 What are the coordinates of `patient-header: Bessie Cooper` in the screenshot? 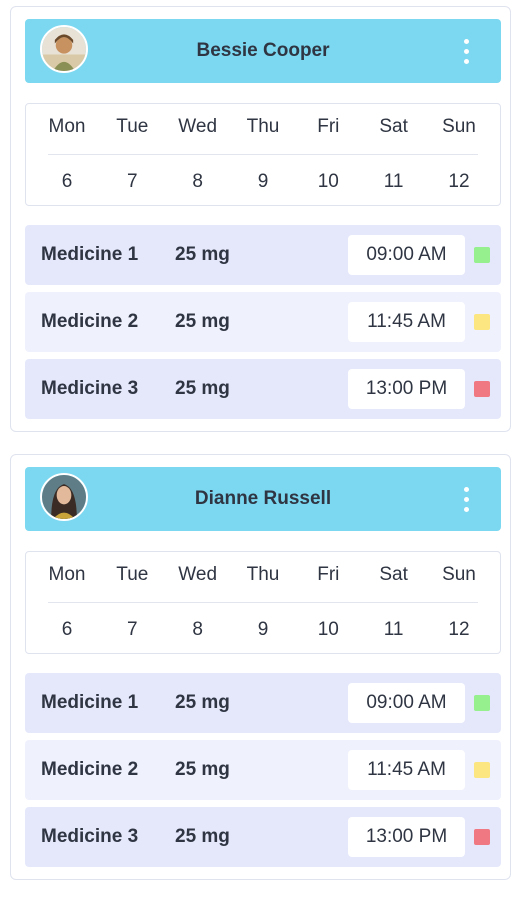 It's located at (263, 51).